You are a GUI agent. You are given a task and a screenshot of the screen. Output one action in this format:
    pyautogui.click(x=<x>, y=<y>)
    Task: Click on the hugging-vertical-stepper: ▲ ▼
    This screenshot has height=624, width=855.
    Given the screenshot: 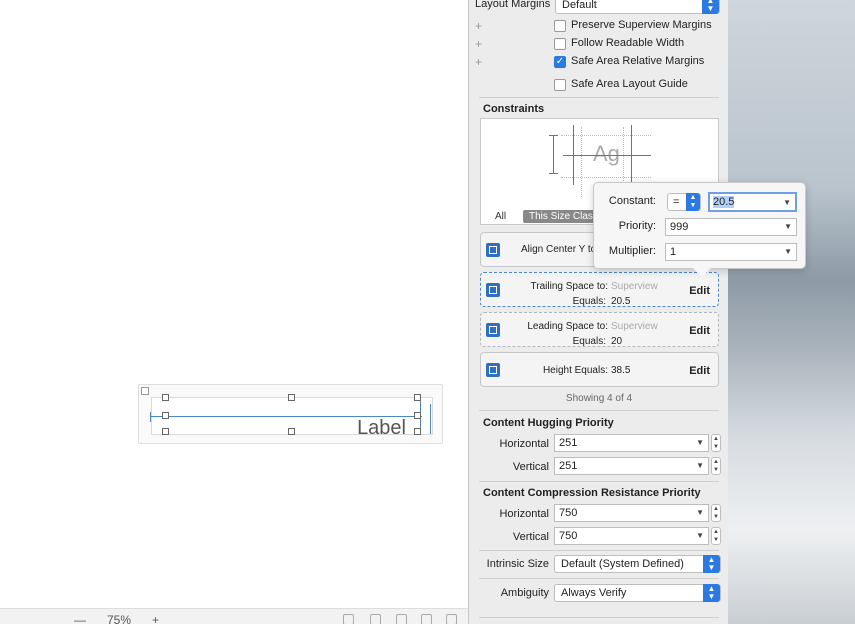 What is the action you would take?
    pyautogui.click(x=716, y=466)
    